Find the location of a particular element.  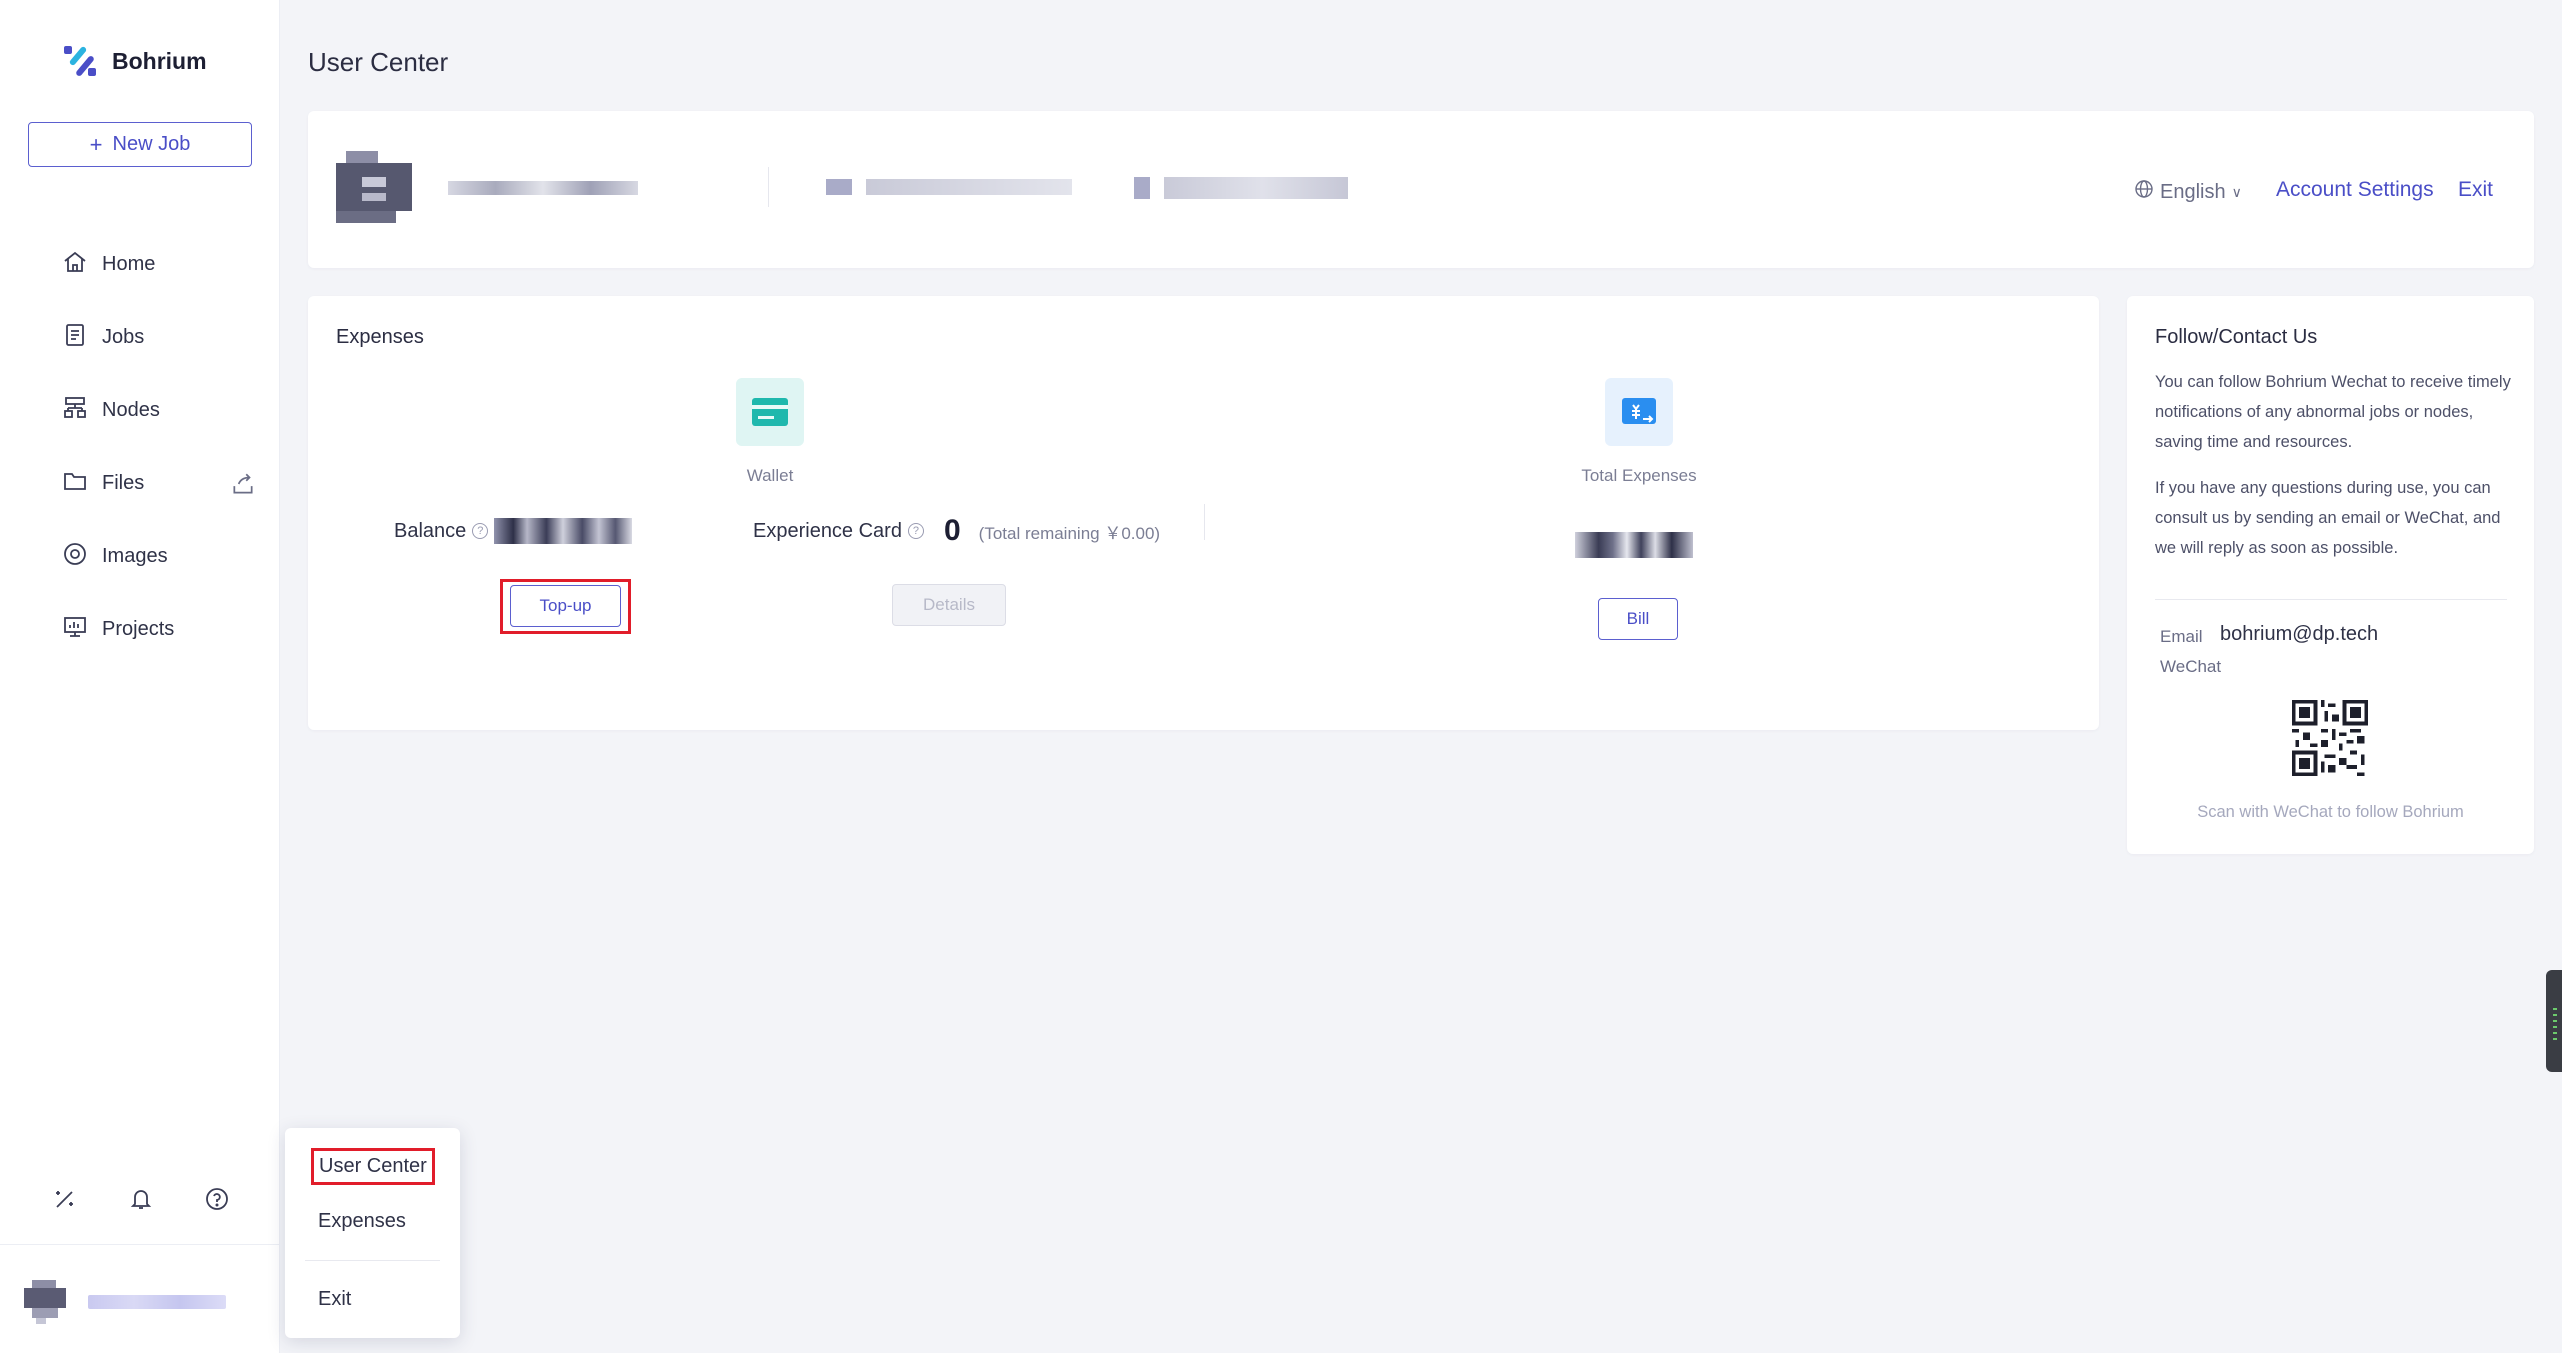

page-title: User Center is located at coordinates (378, 62).